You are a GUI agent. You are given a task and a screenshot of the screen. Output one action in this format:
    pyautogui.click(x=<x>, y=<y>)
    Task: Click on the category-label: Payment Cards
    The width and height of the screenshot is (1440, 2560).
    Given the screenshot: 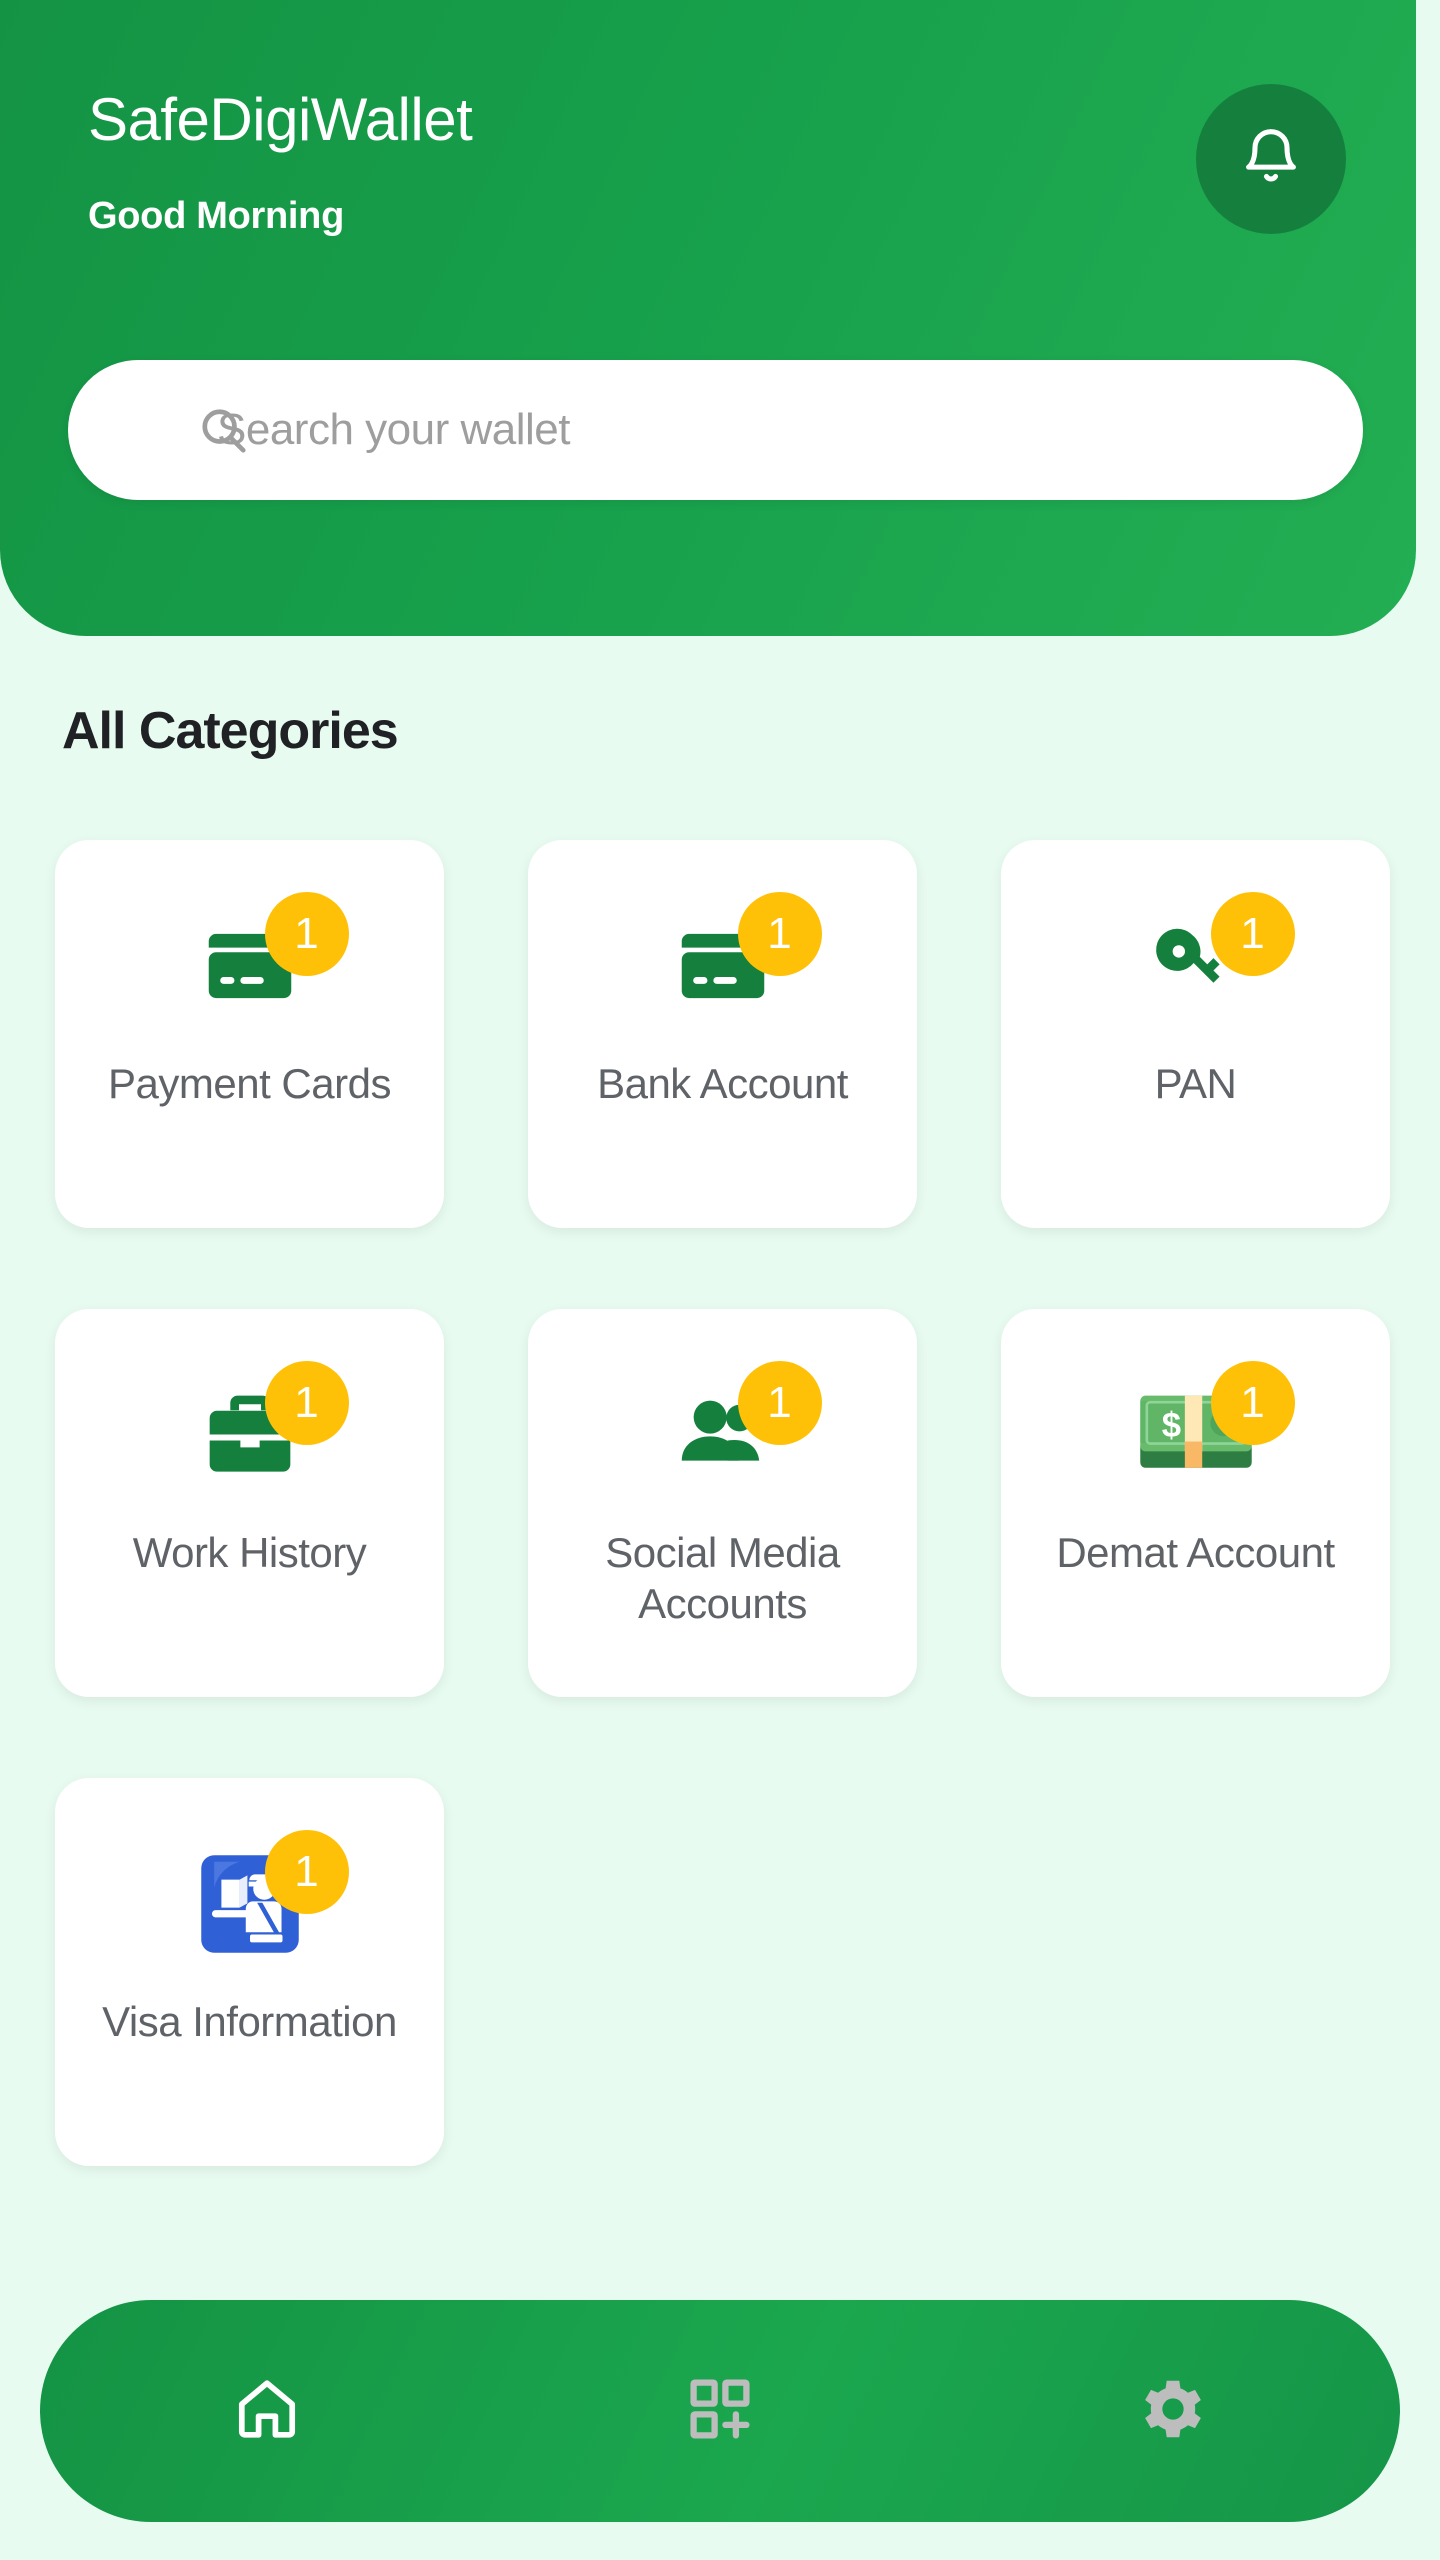 What is the action you would take?
    pyautogui.click(x=249, y=1083)
    